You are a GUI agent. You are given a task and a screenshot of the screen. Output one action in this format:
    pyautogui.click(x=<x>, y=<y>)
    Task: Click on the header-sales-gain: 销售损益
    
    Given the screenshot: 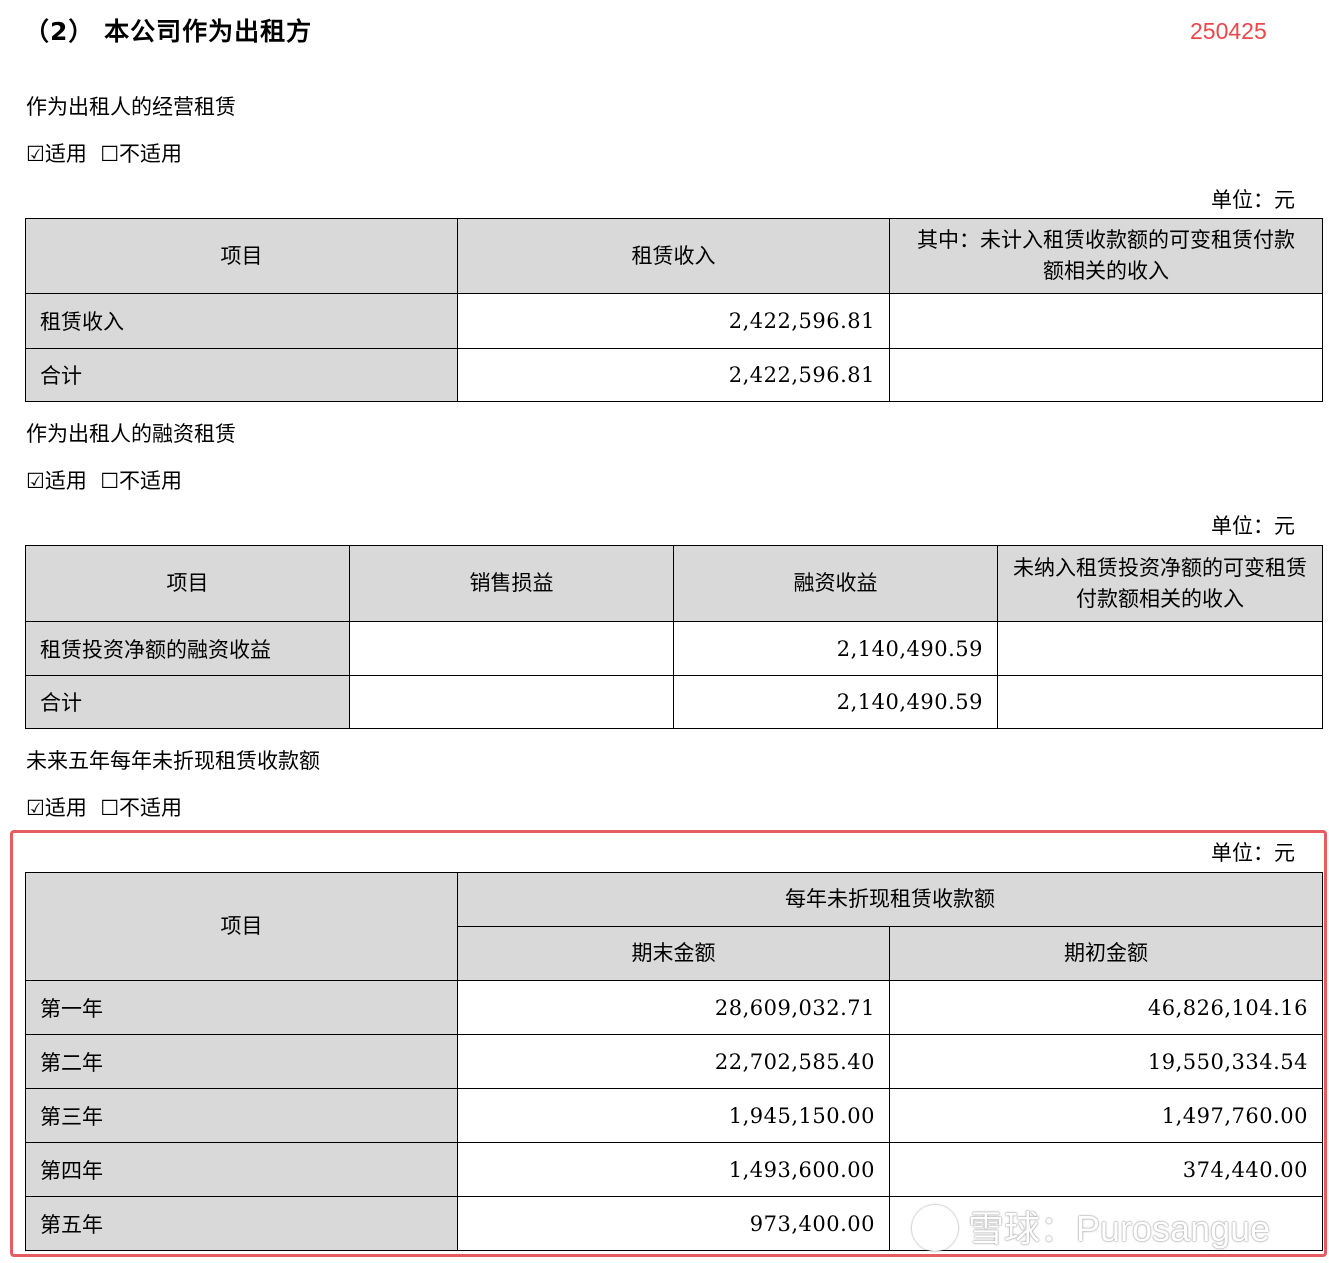 What is the action you would take?
    pyautogui.click(x=511, y=583)
    